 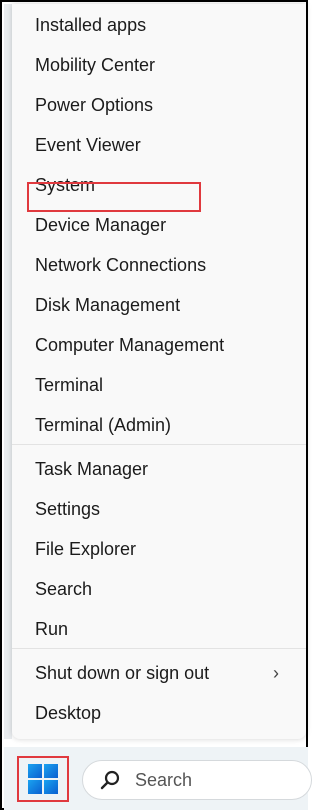 I want to click on background-strip, so click(x=8, y=371).